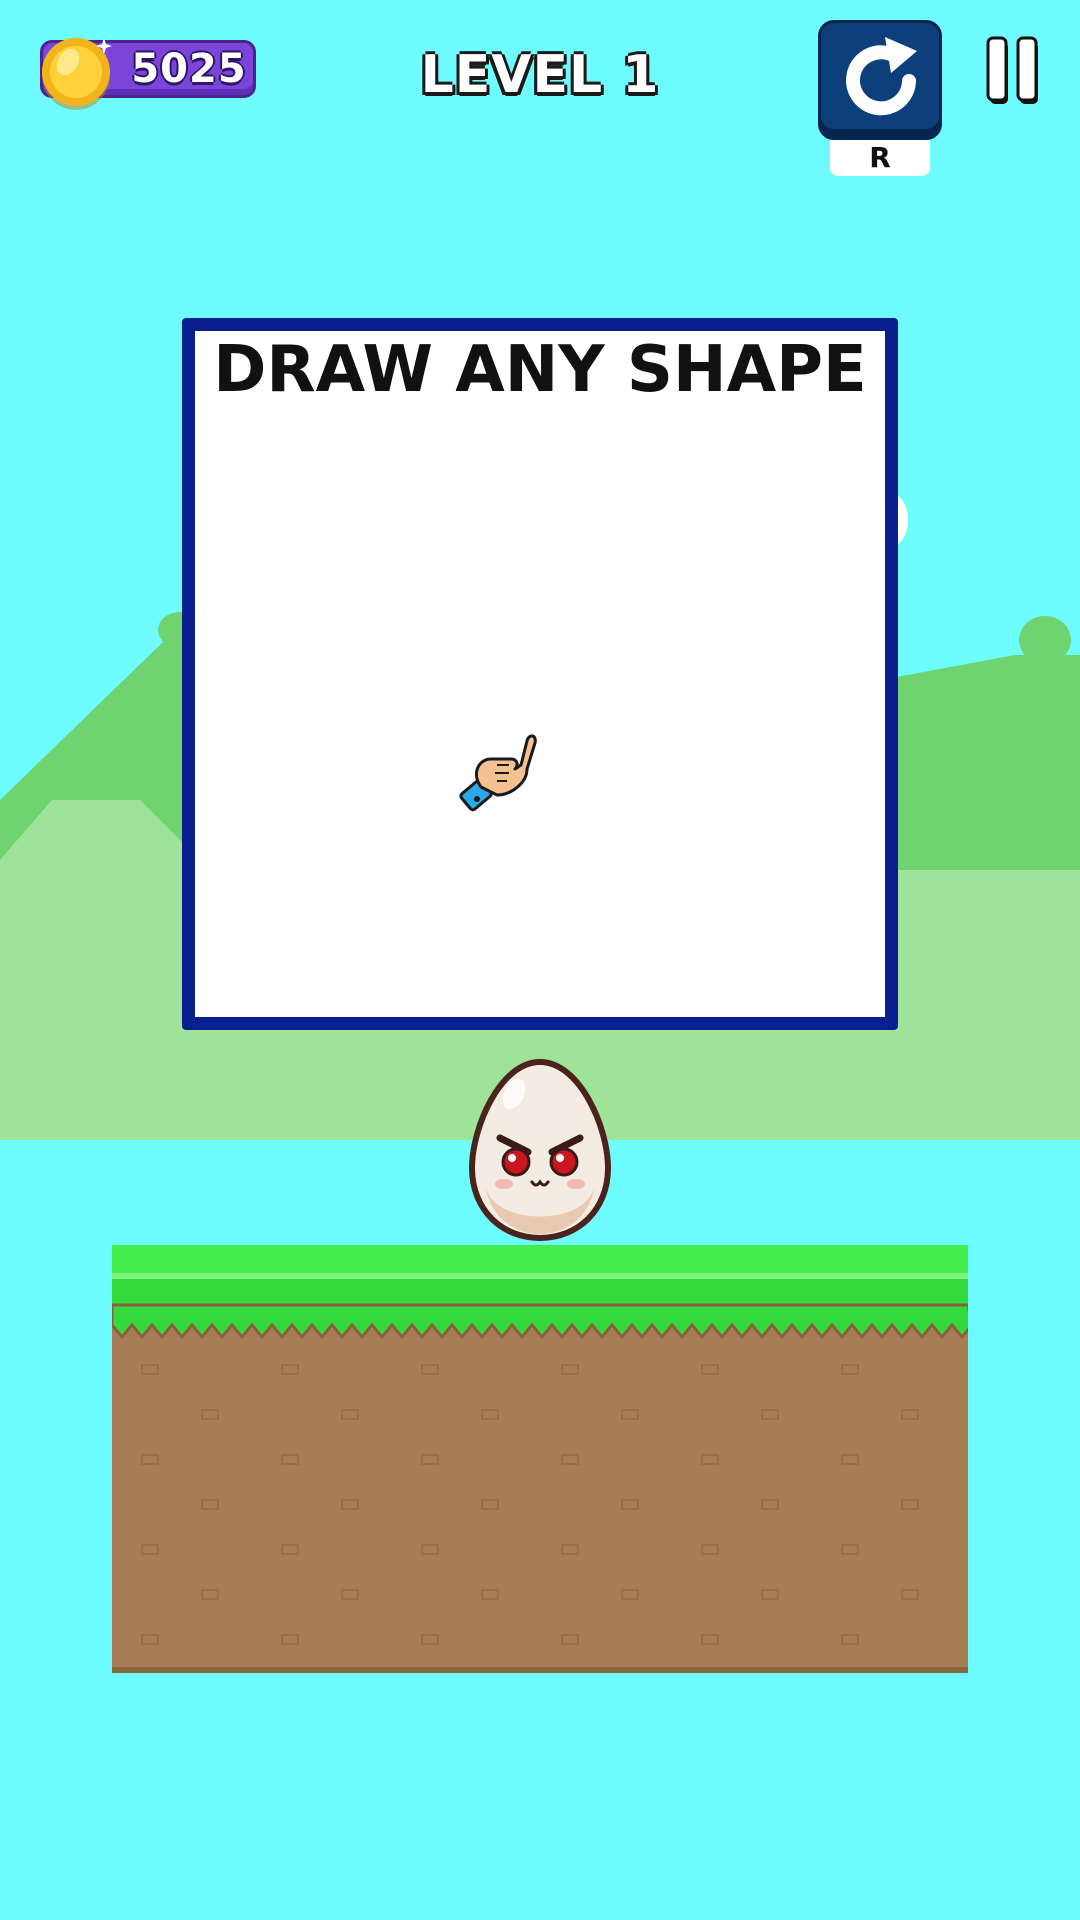  What do you see at coordinates (498, 773) in the screenshot?
I see `pointing-hand-icon` at bounding box center [498, 773].